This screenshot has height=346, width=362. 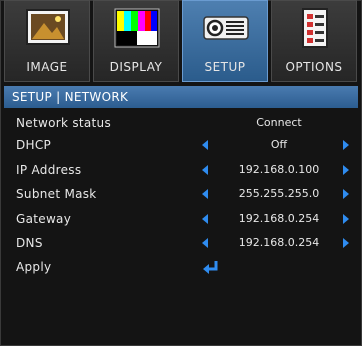 What do you see at coordinates (48, 27) in the screenshot?
I see `image-icon` at bounding box center [48, 27].